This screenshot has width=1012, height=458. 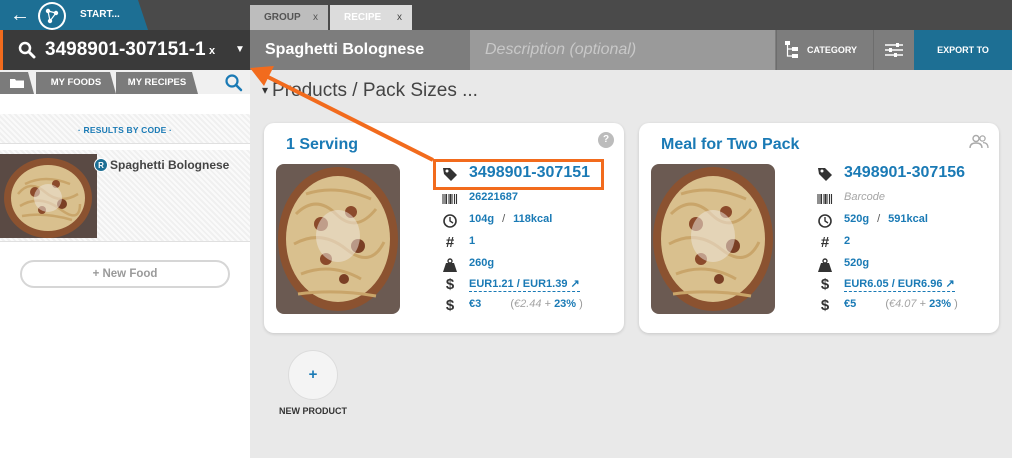 What do you see at coordinates (342, 114) in the screenshot?
I see `annotation-arrow-icon` at bounding box center [342, 114].